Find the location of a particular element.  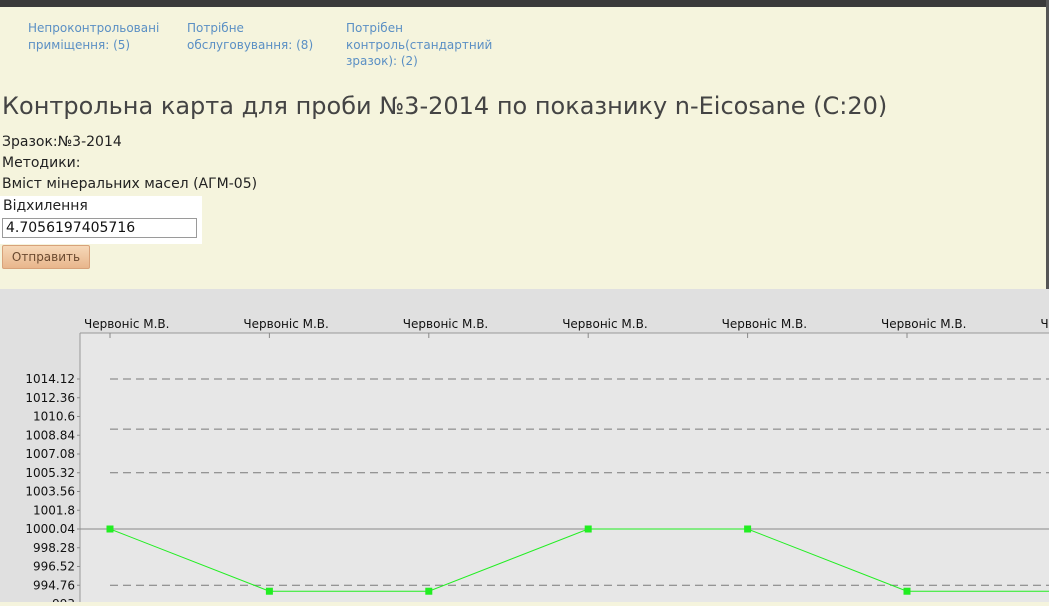

nav-link-line: приміщення: (5) is located at coordinates (79, 44).